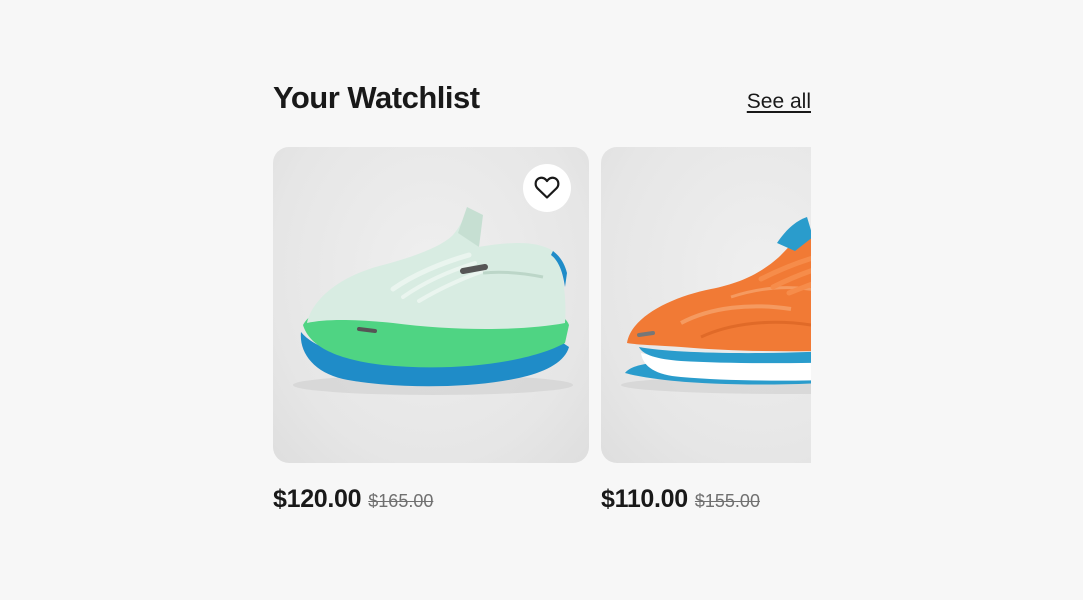 The image size is (1083, 600). I want to click on original-price: $155.00, so click(727, 501).